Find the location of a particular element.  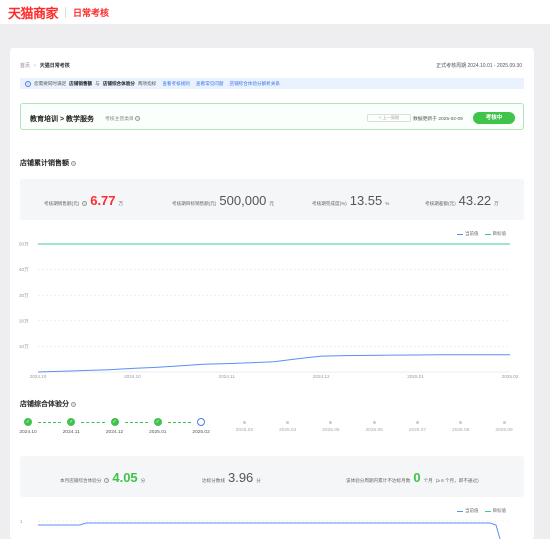

prev-period-button: < 上一周期 is located at coordinates (389, 118).